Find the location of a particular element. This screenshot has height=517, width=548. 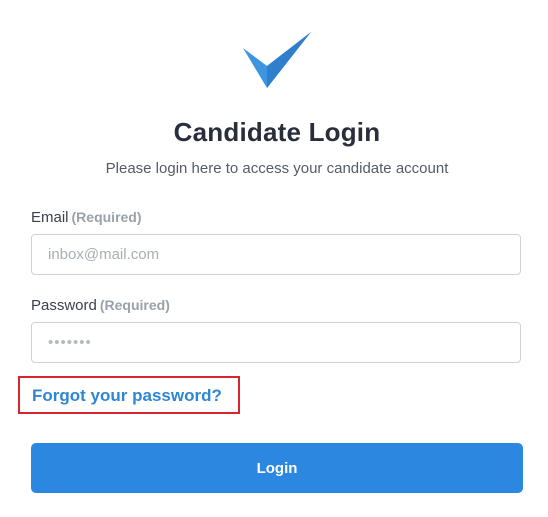

email-label: Email (Required) is located at coordinates (86, 217).